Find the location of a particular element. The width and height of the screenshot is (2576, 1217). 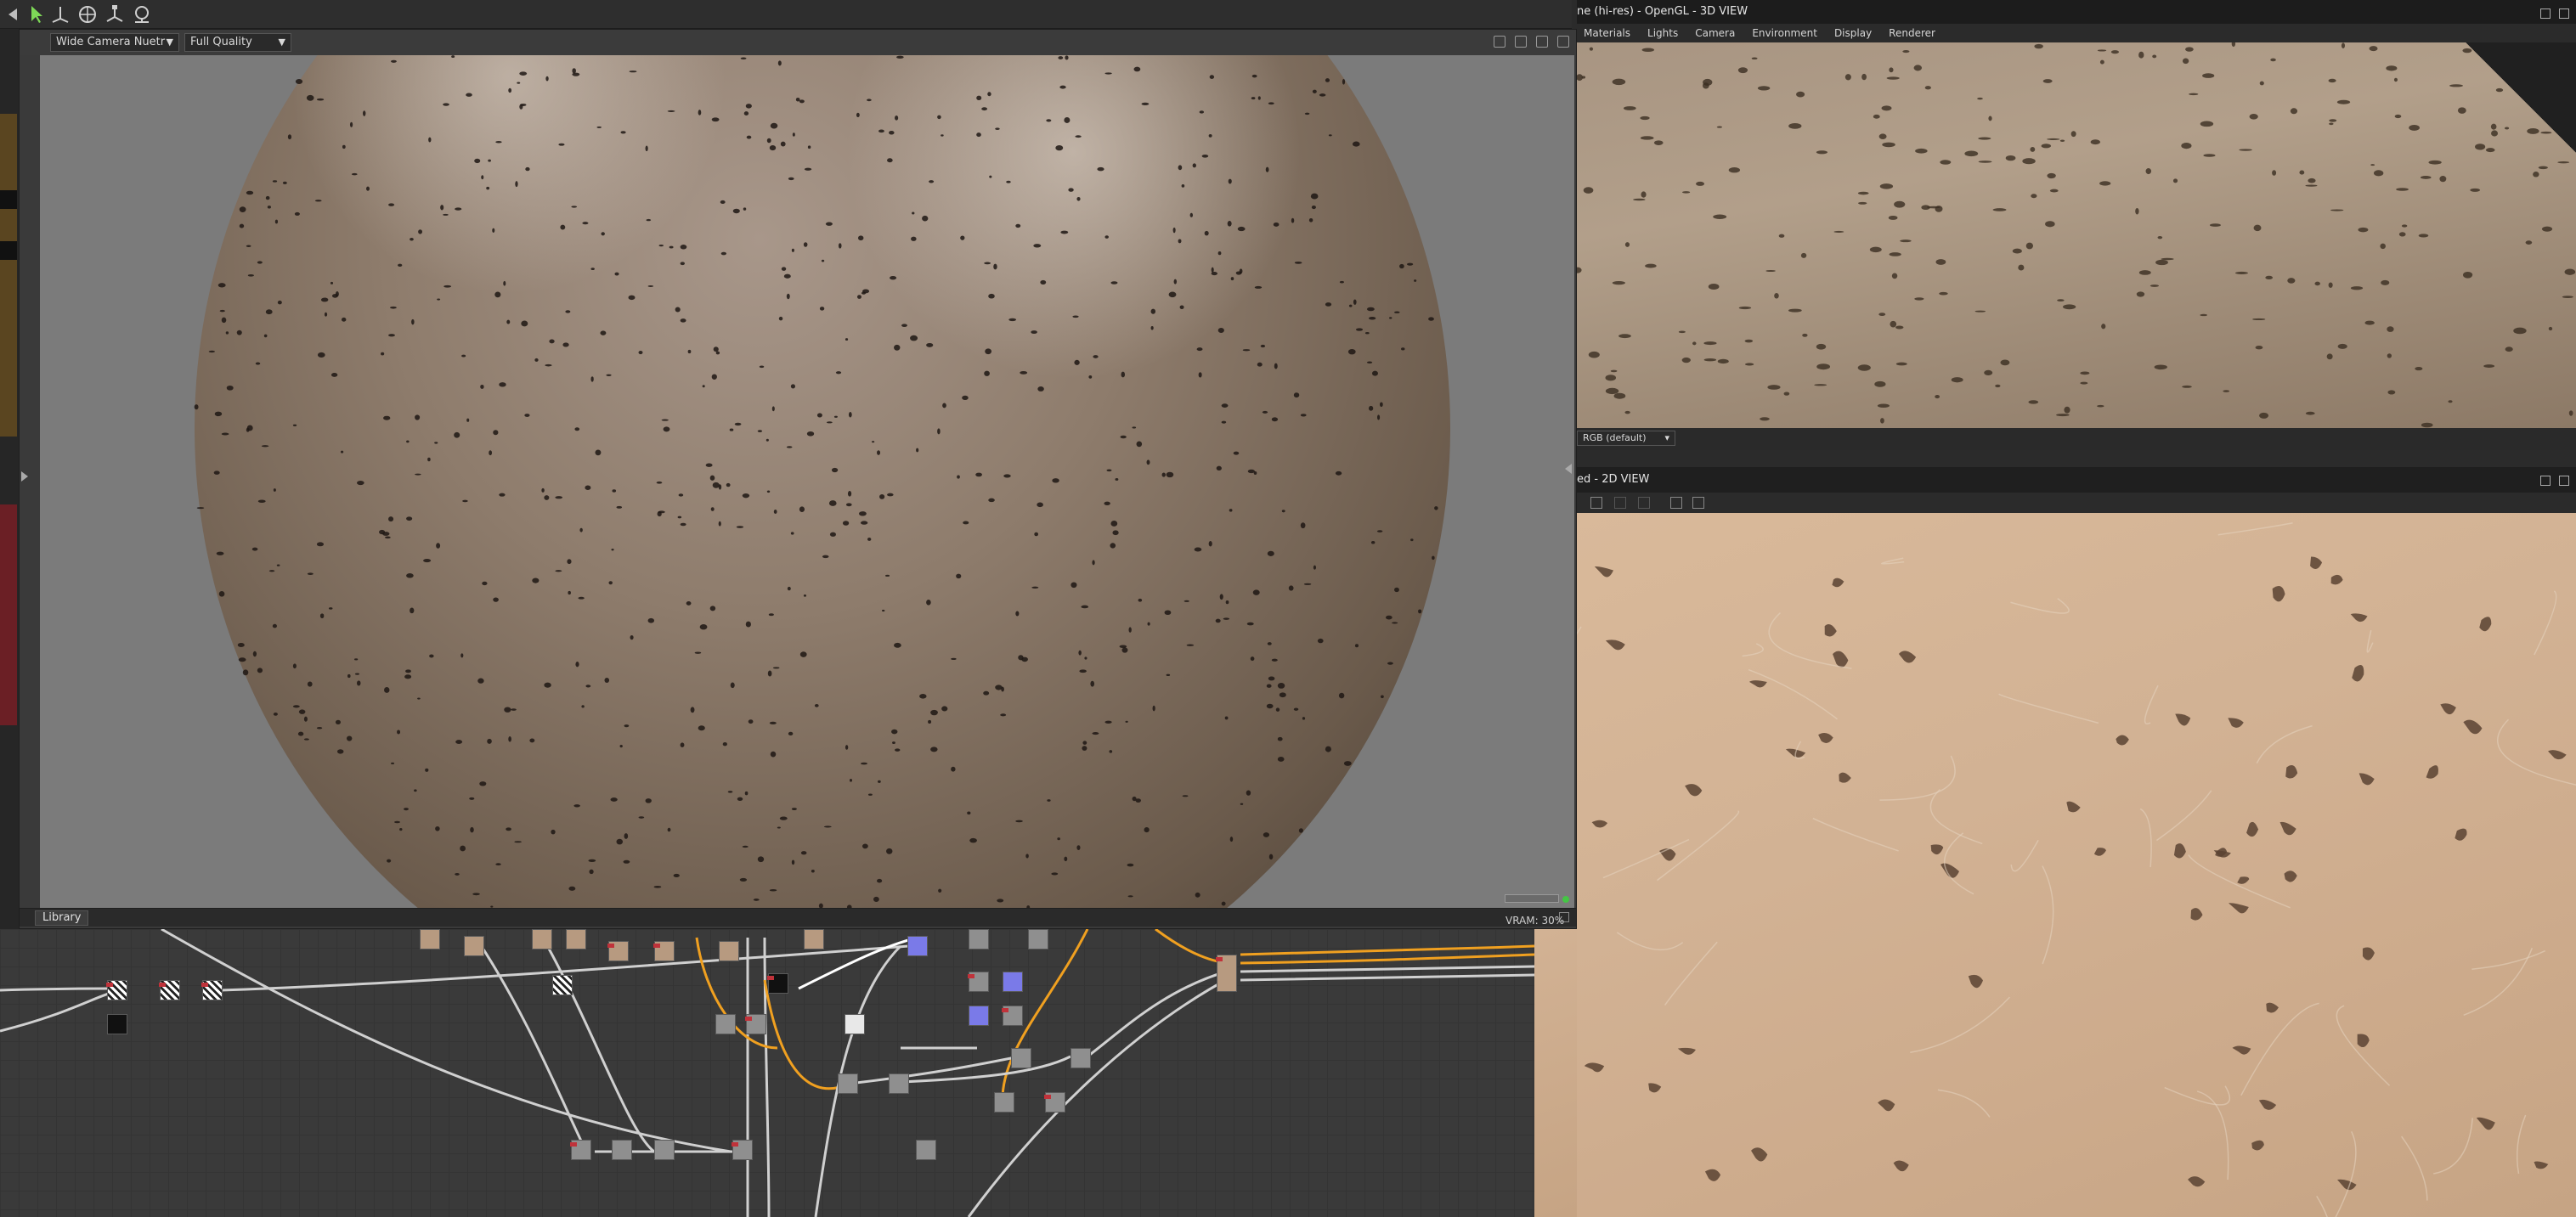

menu-materials: Materials is located at coordinates (1607, 33).